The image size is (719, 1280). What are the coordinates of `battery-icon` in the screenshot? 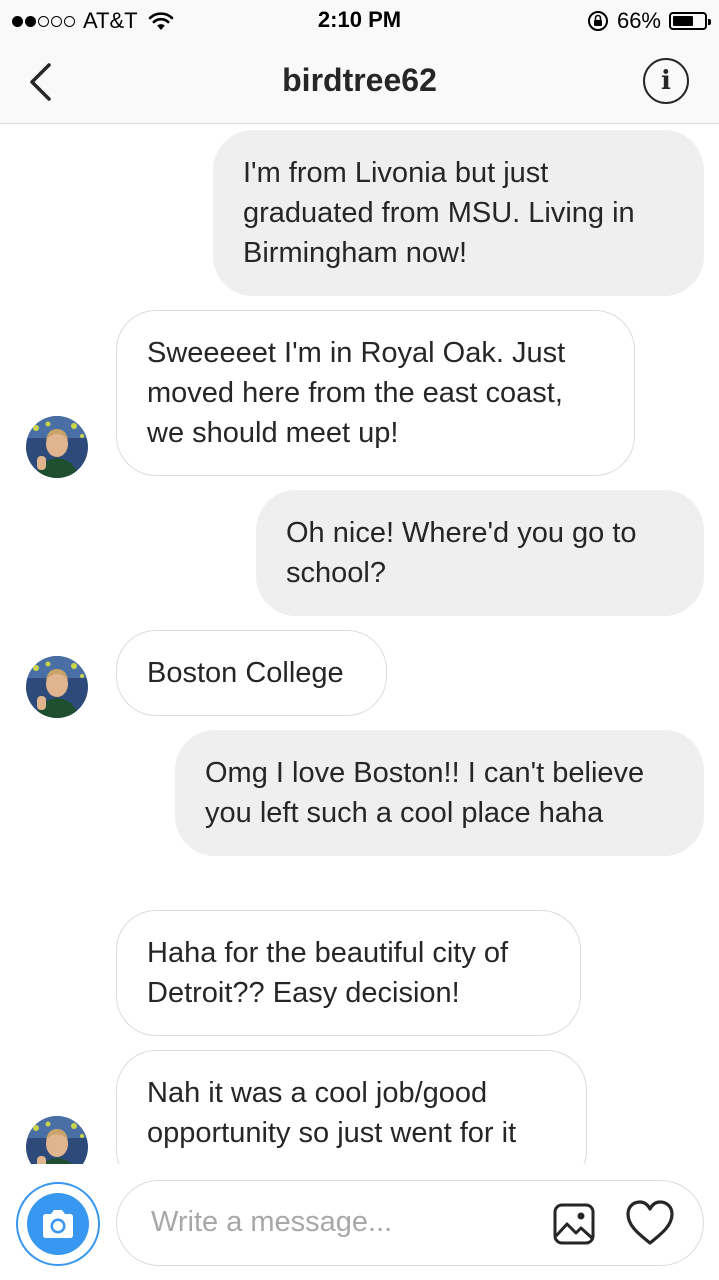 It's located at (690, 21).